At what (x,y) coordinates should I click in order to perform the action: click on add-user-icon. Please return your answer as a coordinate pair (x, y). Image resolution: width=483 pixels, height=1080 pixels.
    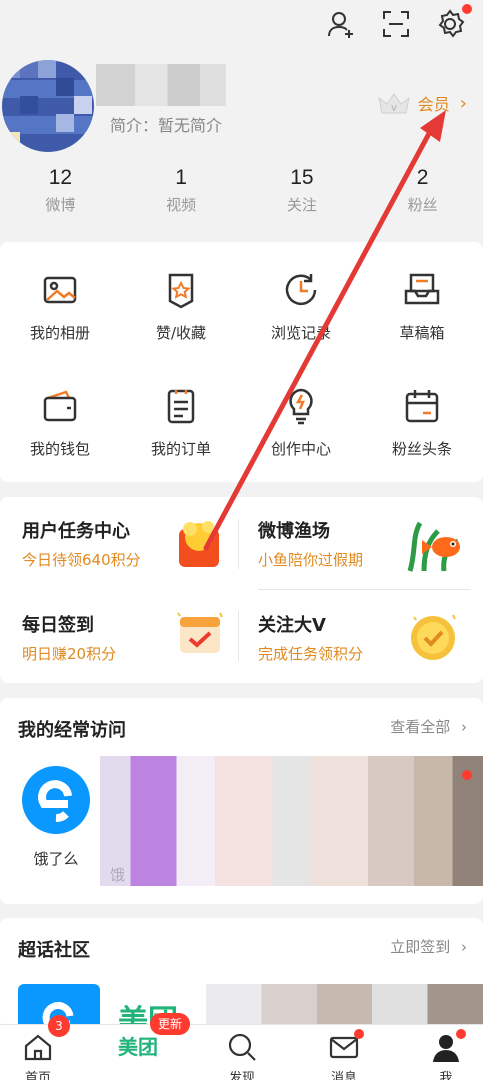
    Looking at the image, I should click on (341, 24).